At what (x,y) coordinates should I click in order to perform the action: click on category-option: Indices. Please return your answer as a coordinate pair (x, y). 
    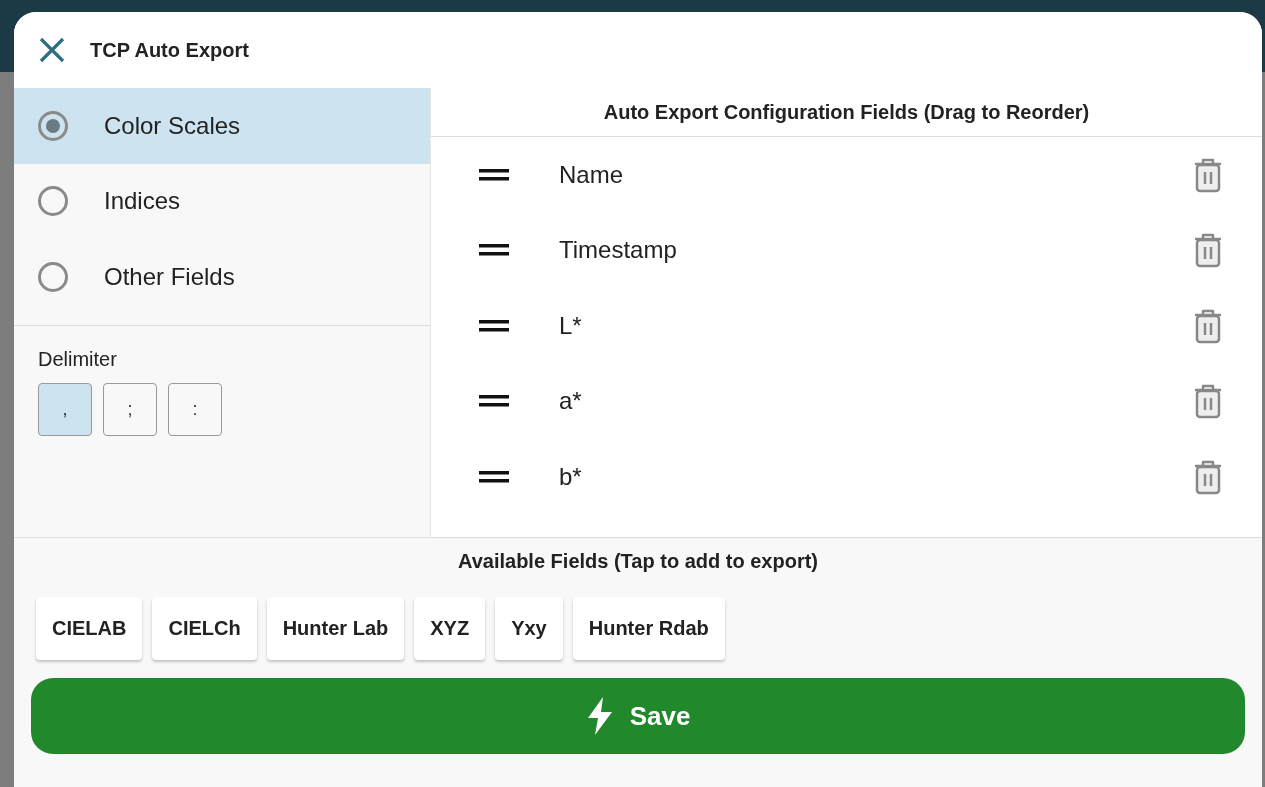
    Looking at the image, I should click on (222, 201).